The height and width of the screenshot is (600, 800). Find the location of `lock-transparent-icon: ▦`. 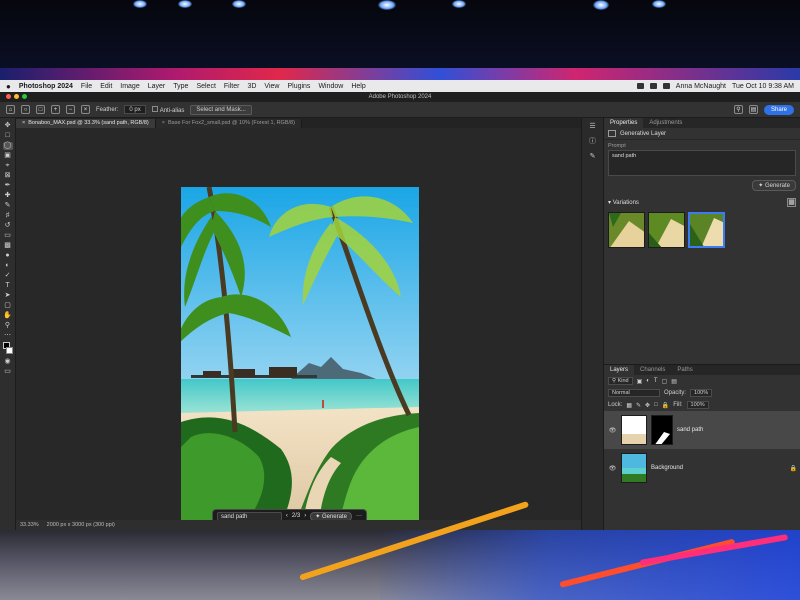

lock-transparent-icon: ▦ is located at coordinates (629, 405).